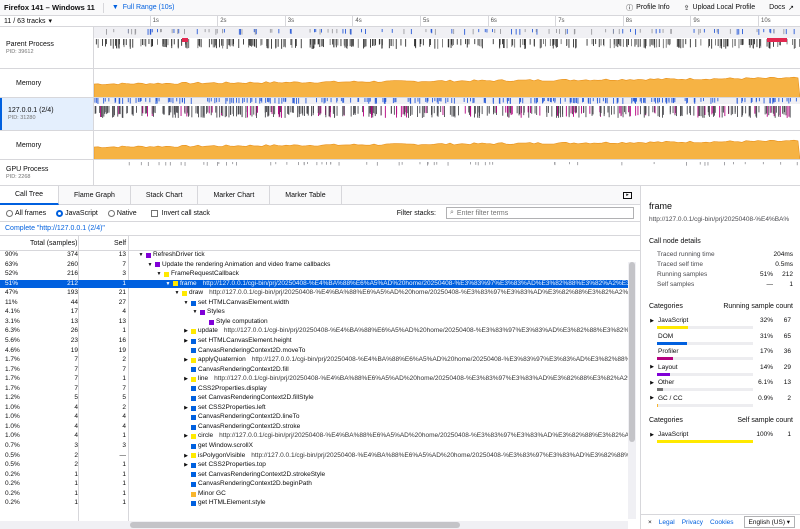 This screenshot has height=529, width=800. What do you see at coordinates (122, 213) in the screenshot?
I see `native-radio: Native` at bounding box center [122, 213].